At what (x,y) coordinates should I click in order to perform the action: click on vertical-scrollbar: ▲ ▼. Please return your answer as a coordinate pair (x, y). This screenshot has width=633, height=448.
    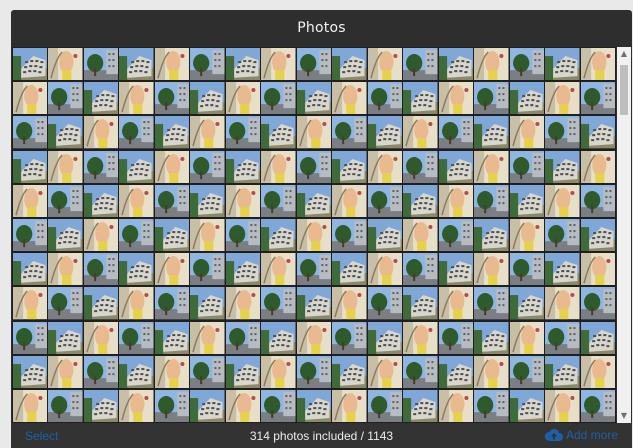
    Looking at the image, I should click on (624, 235).